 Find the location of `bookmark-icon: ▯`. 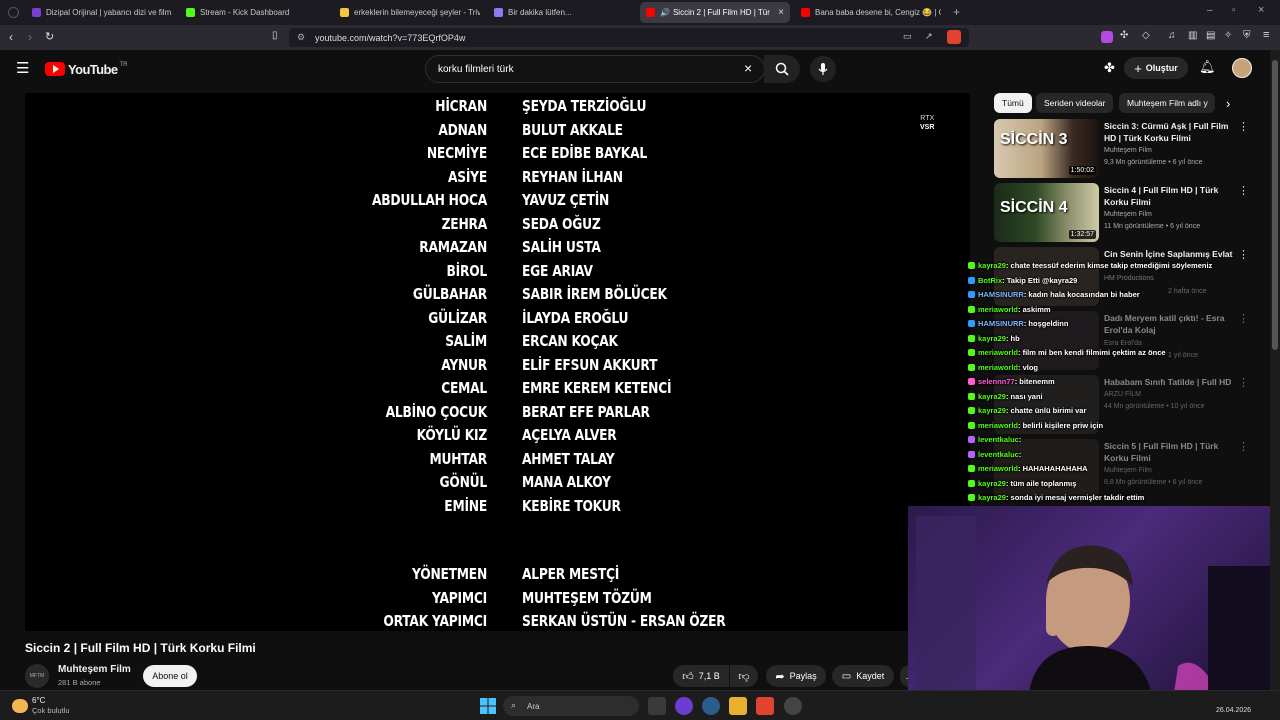

bookmark-icon: ▯ is located at coordinates (275, 35).